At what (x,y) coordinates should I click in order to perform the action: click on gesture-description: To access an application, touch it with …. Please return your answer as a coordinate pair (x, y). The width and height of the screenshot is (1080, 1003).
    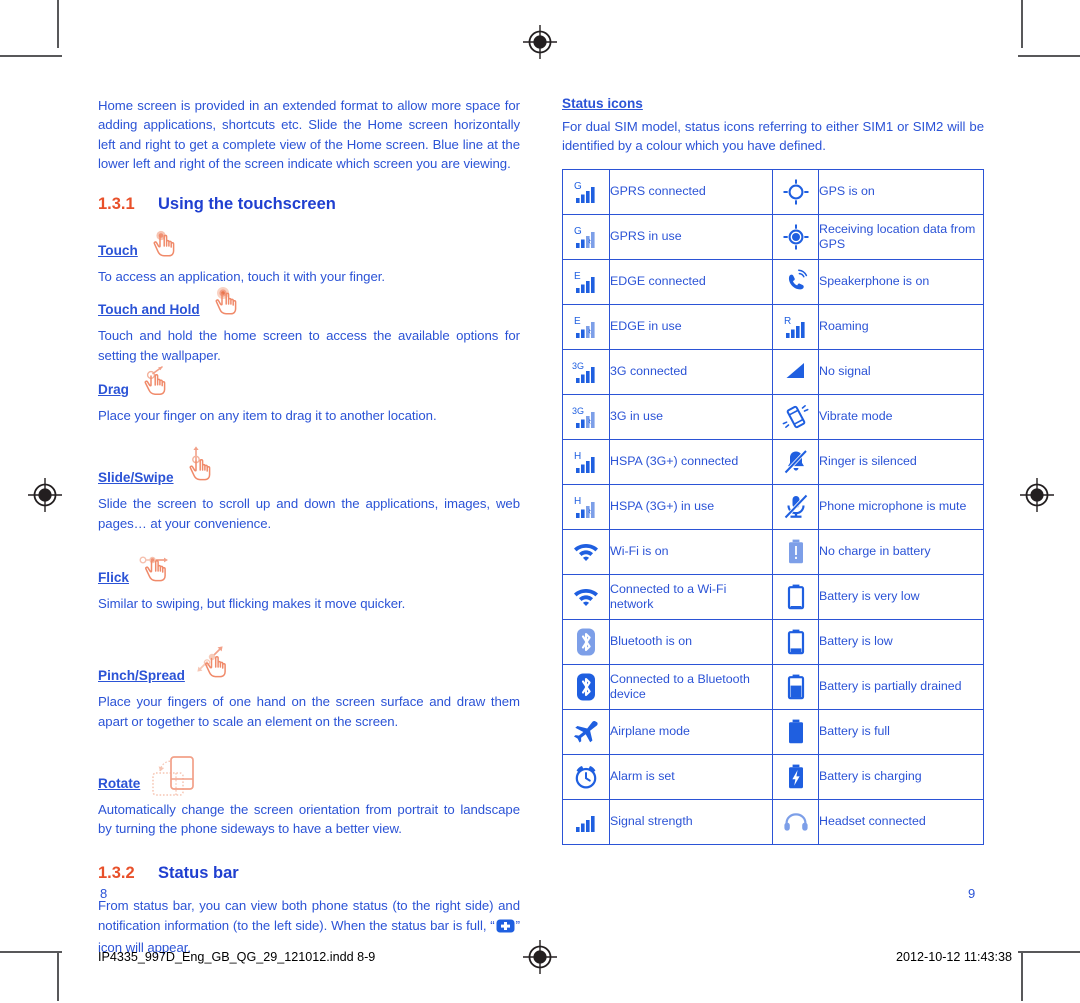
    Looking at the image, I should click on (241, 277).